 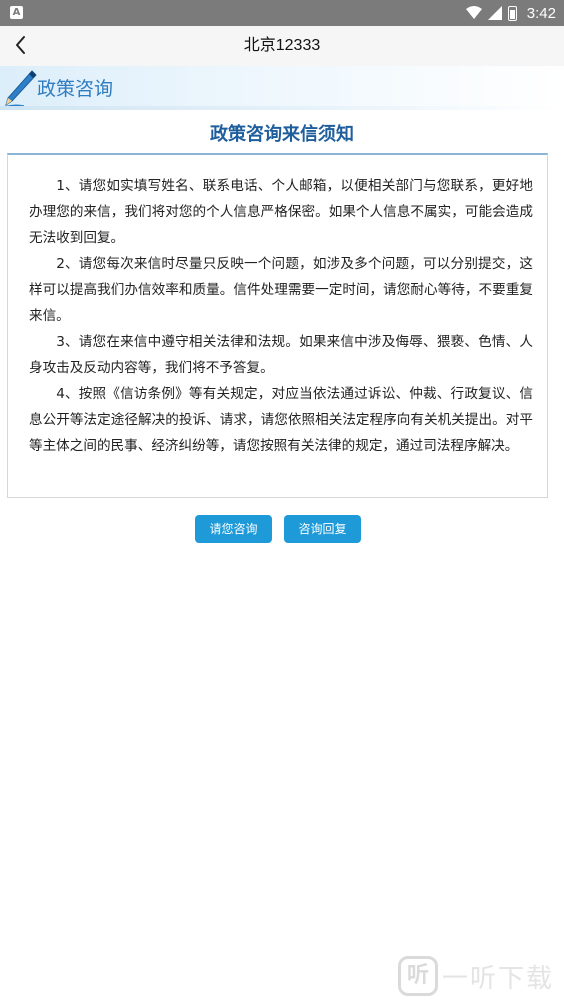 I want to click on watermark-text: 一听下载, so click(x=497, y=978).